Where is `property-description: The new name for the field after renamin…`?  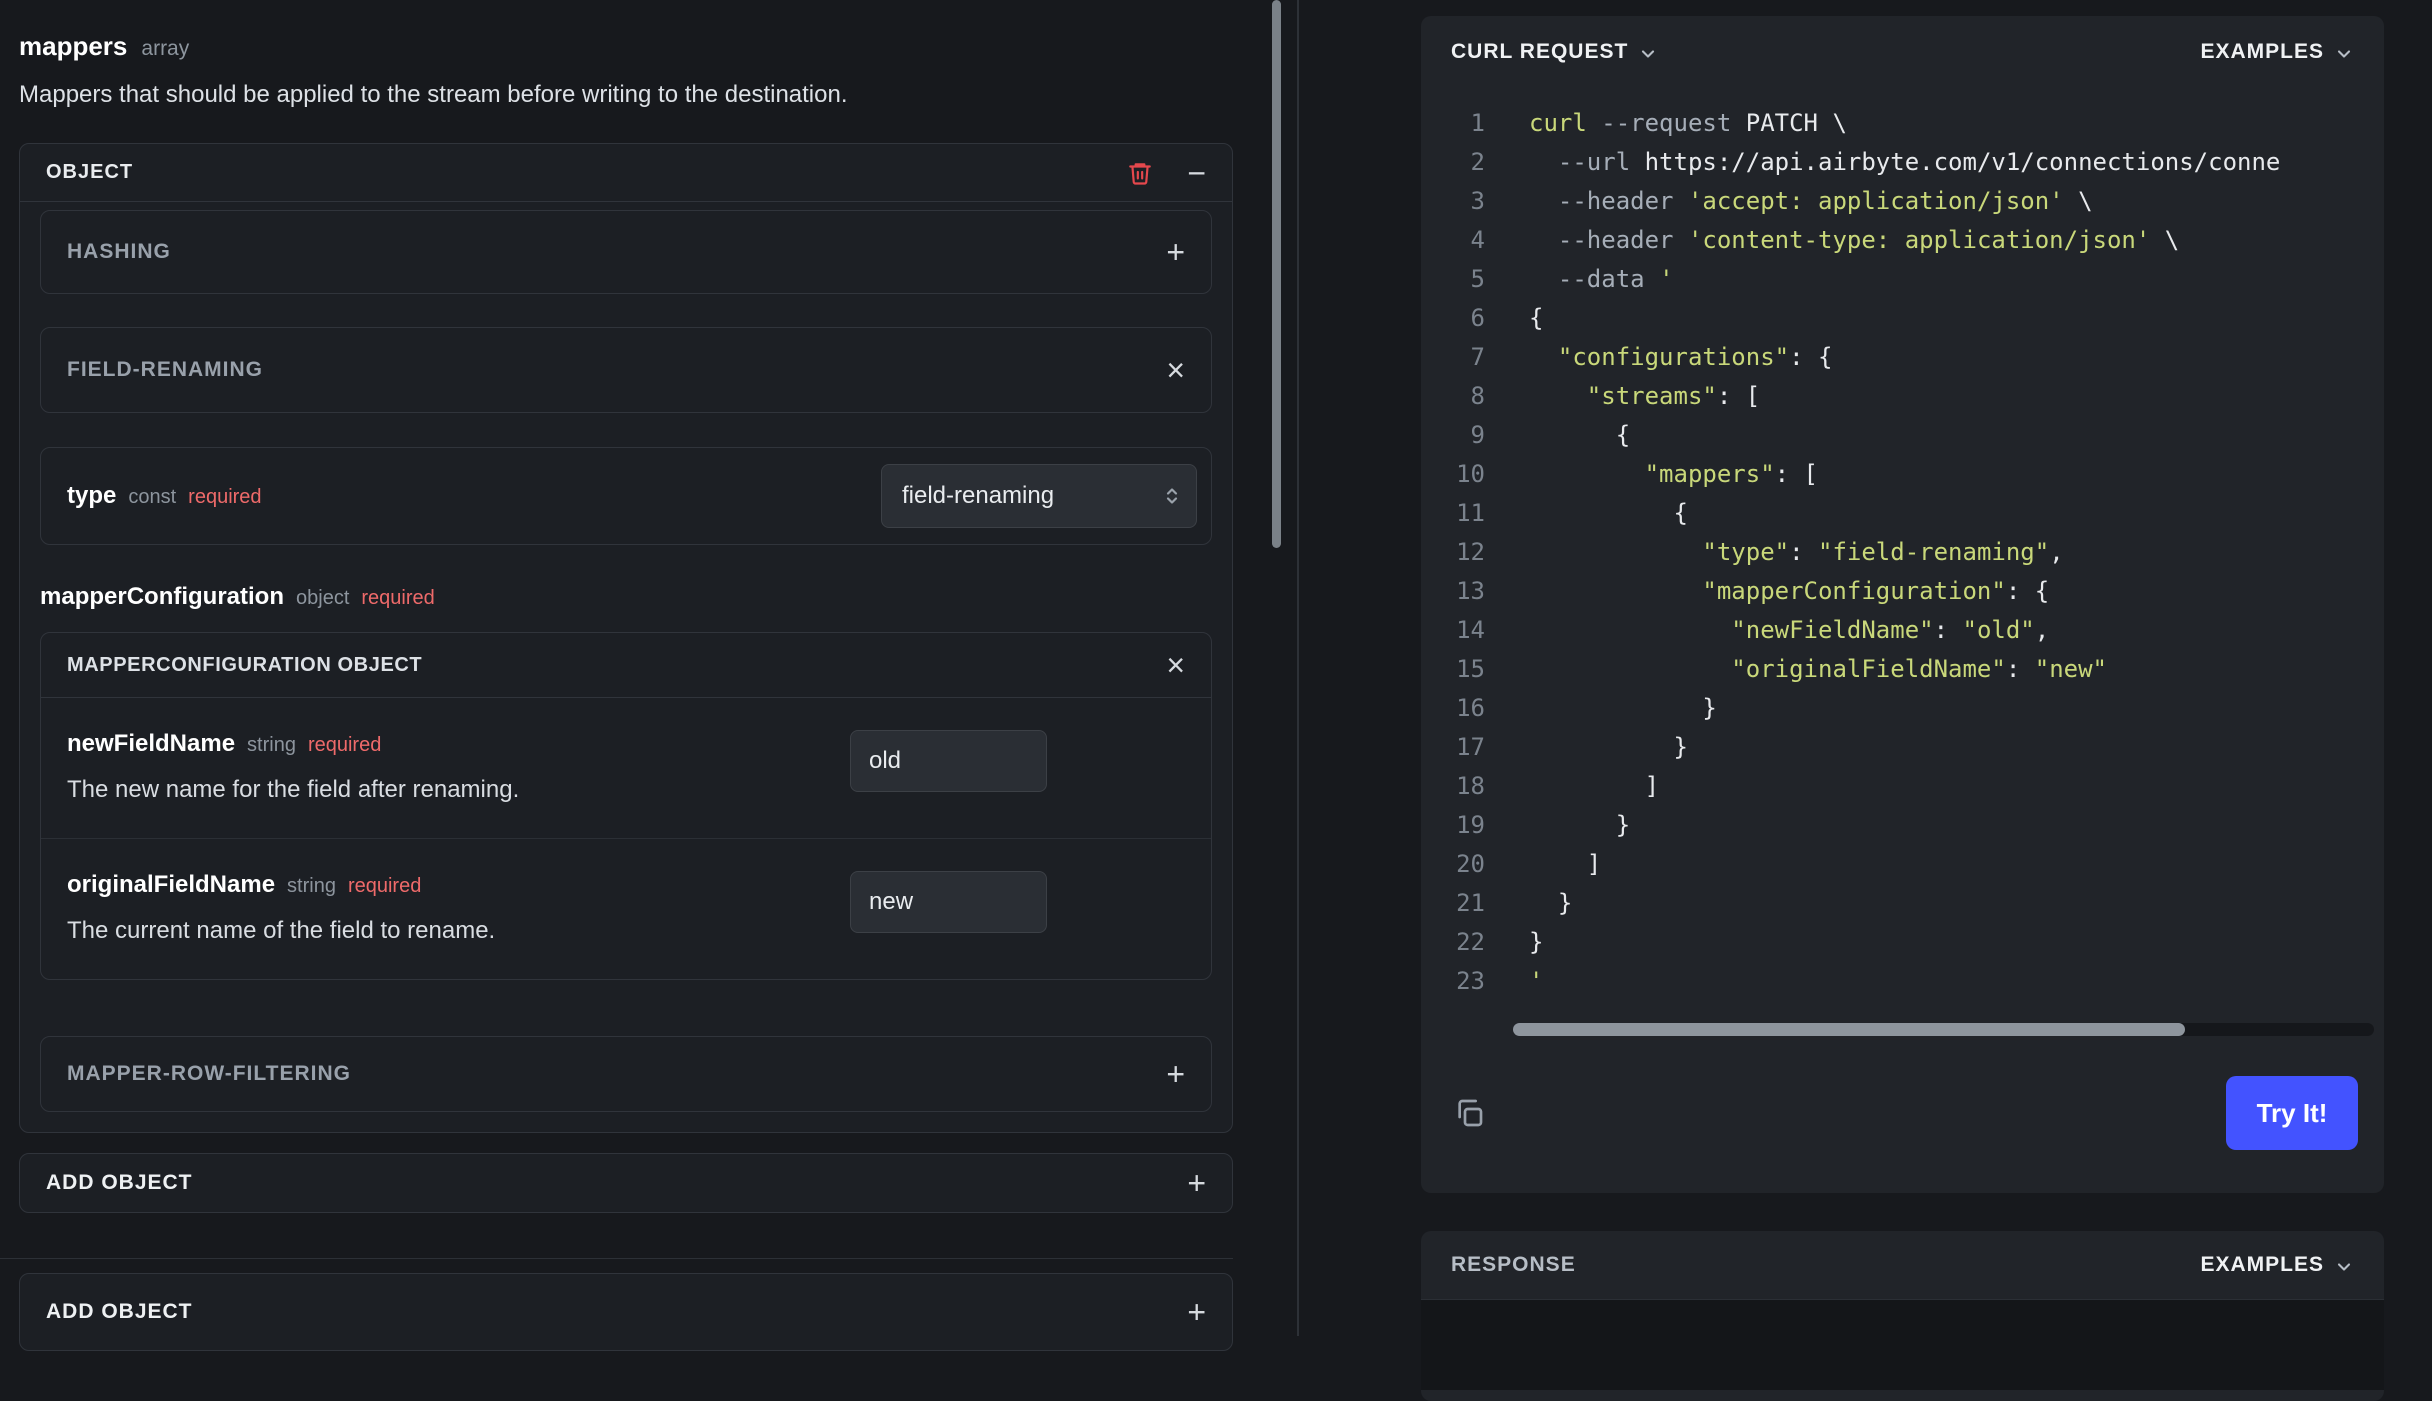 property-description: The new name for the field after renamin… is located at coordinates (293, 789).